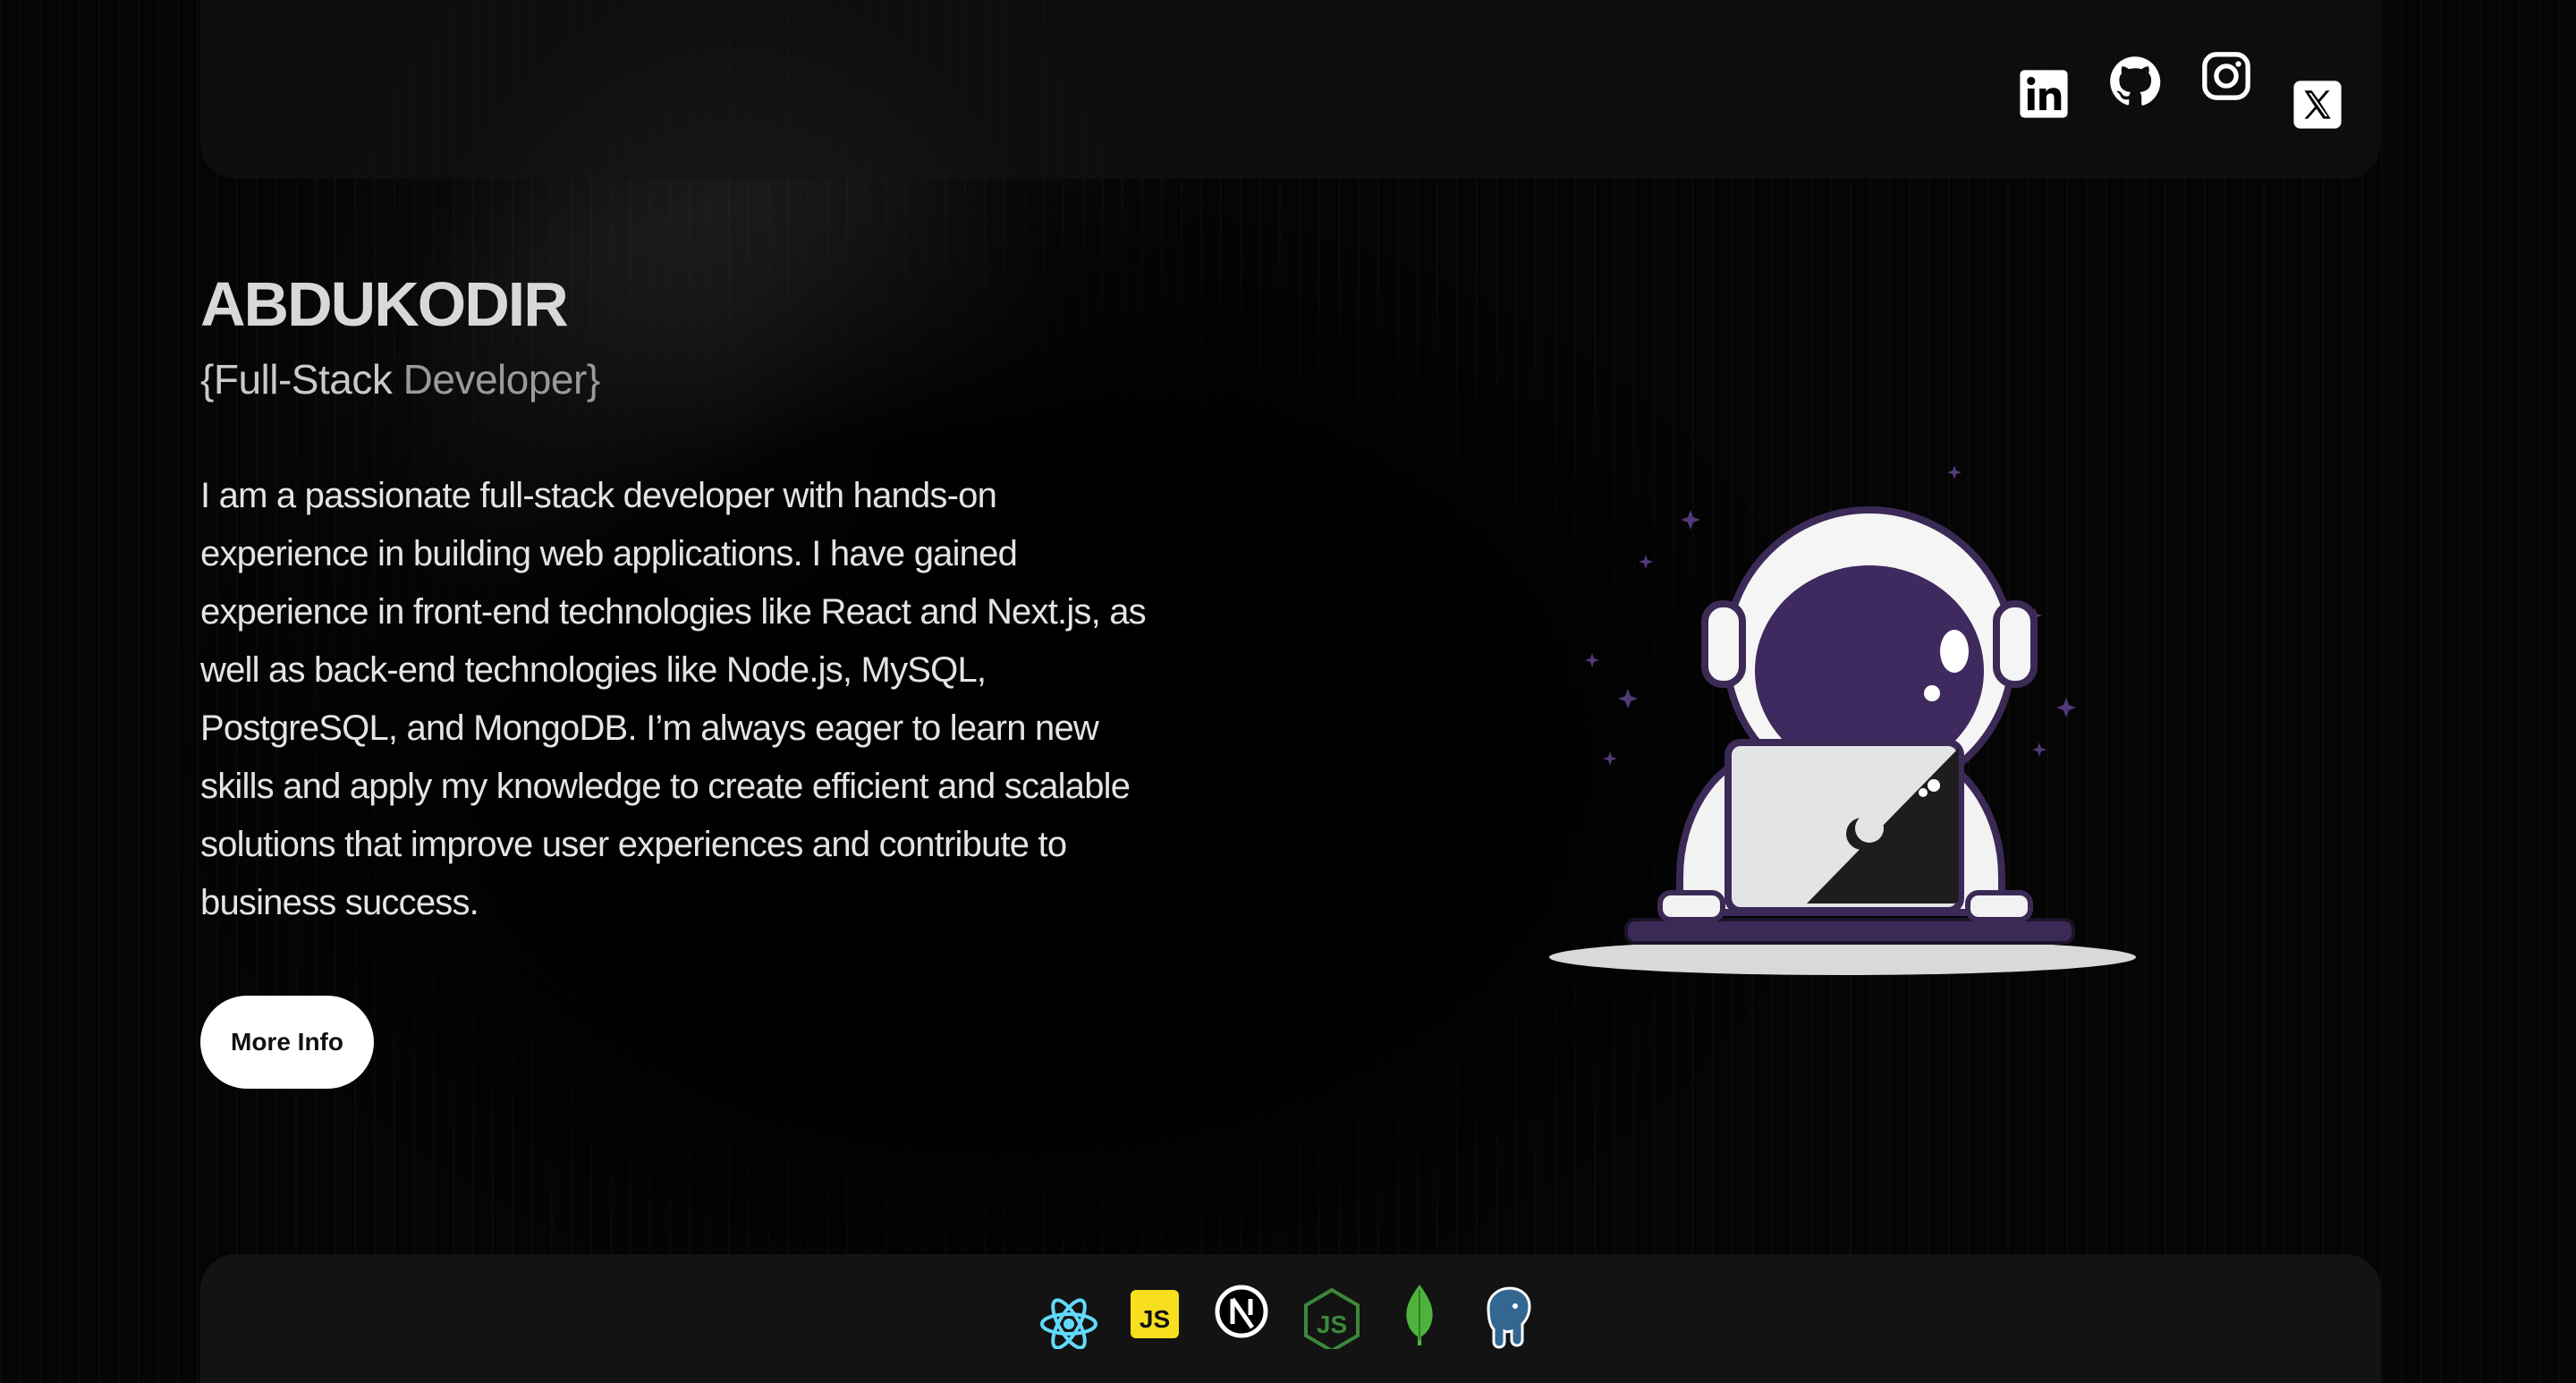 The width and height of the screenshot is (2576, 1383). I want to click on nodejs-icon: JS, so click(1332, 1315).